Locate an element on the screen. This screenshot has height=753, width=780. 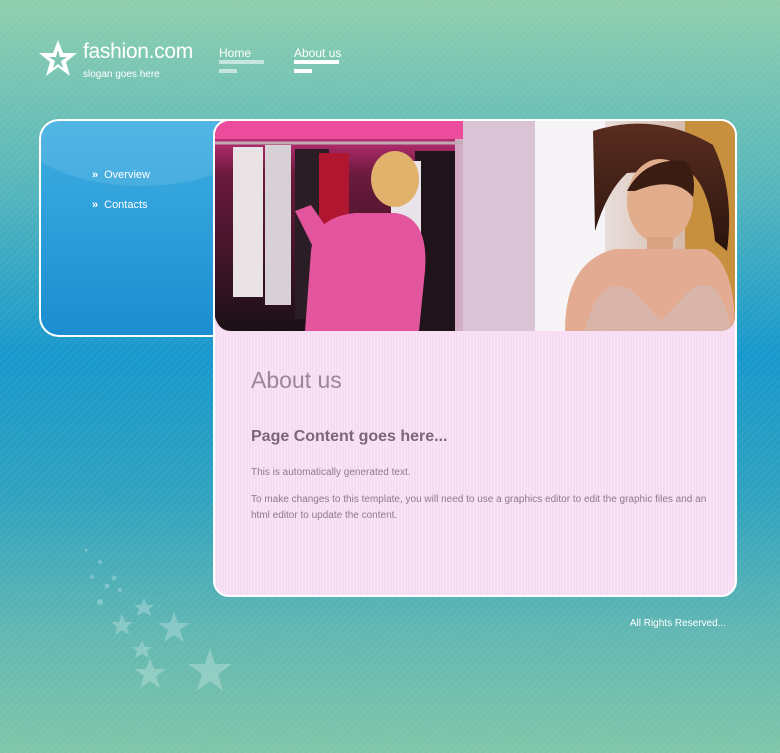
sidebar-item-overview: » Overview is located at coordinates (121, 175).